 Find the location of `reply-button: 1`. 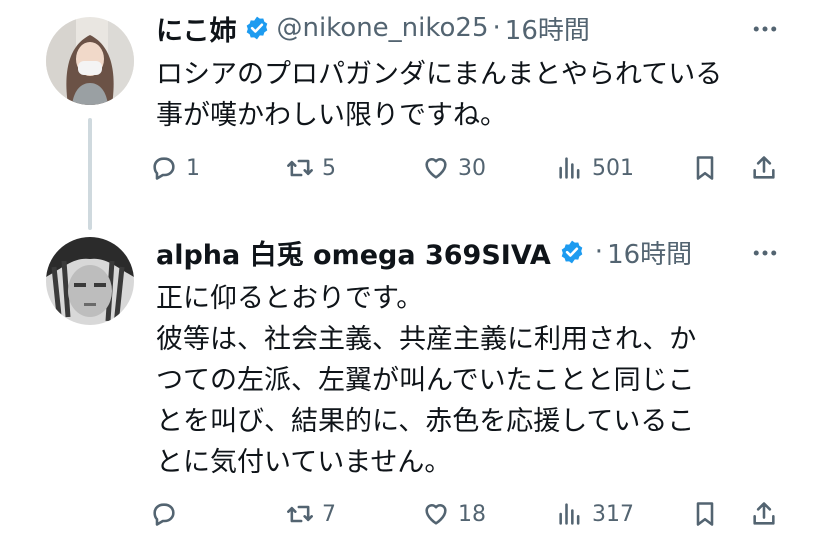

reply-button: 1 is located at coordinates (175, 168).